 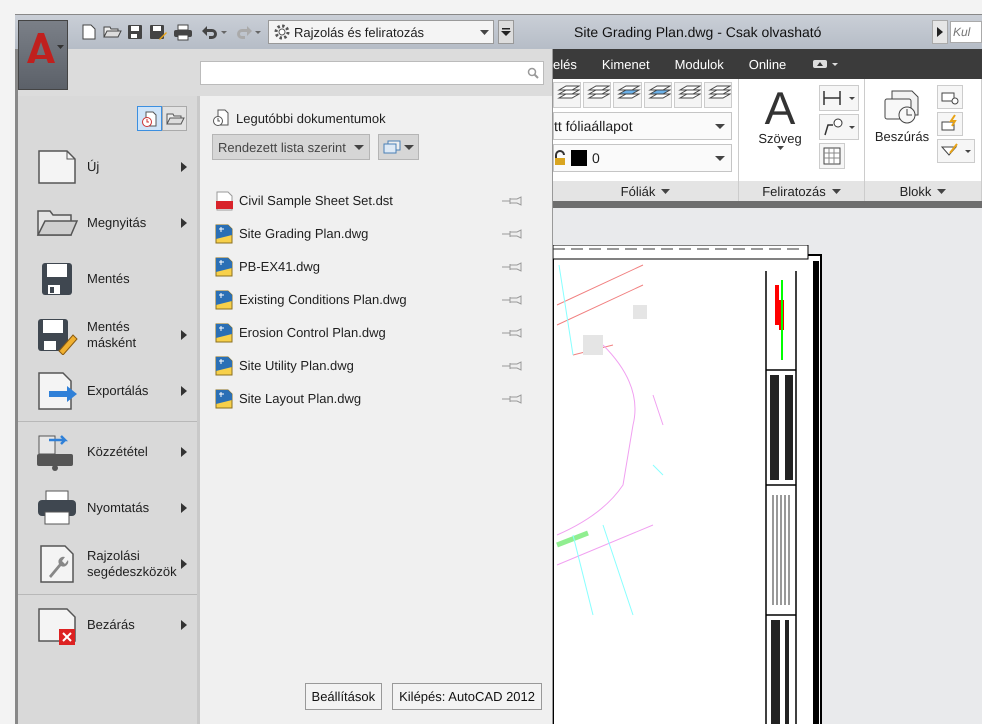 I want to click on menu-item: Bezárás, so click(x=107, y=625).